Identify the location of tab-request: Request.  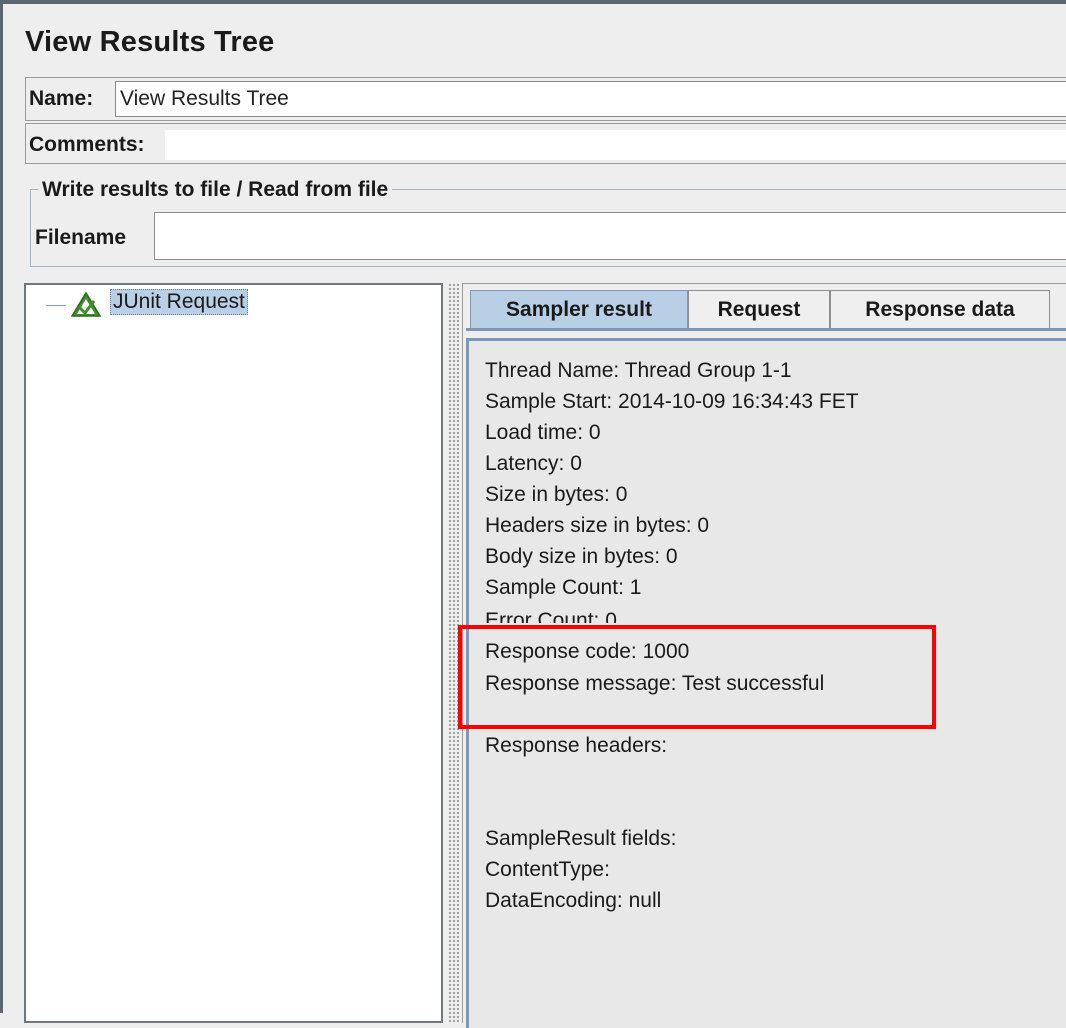
(759, 309).